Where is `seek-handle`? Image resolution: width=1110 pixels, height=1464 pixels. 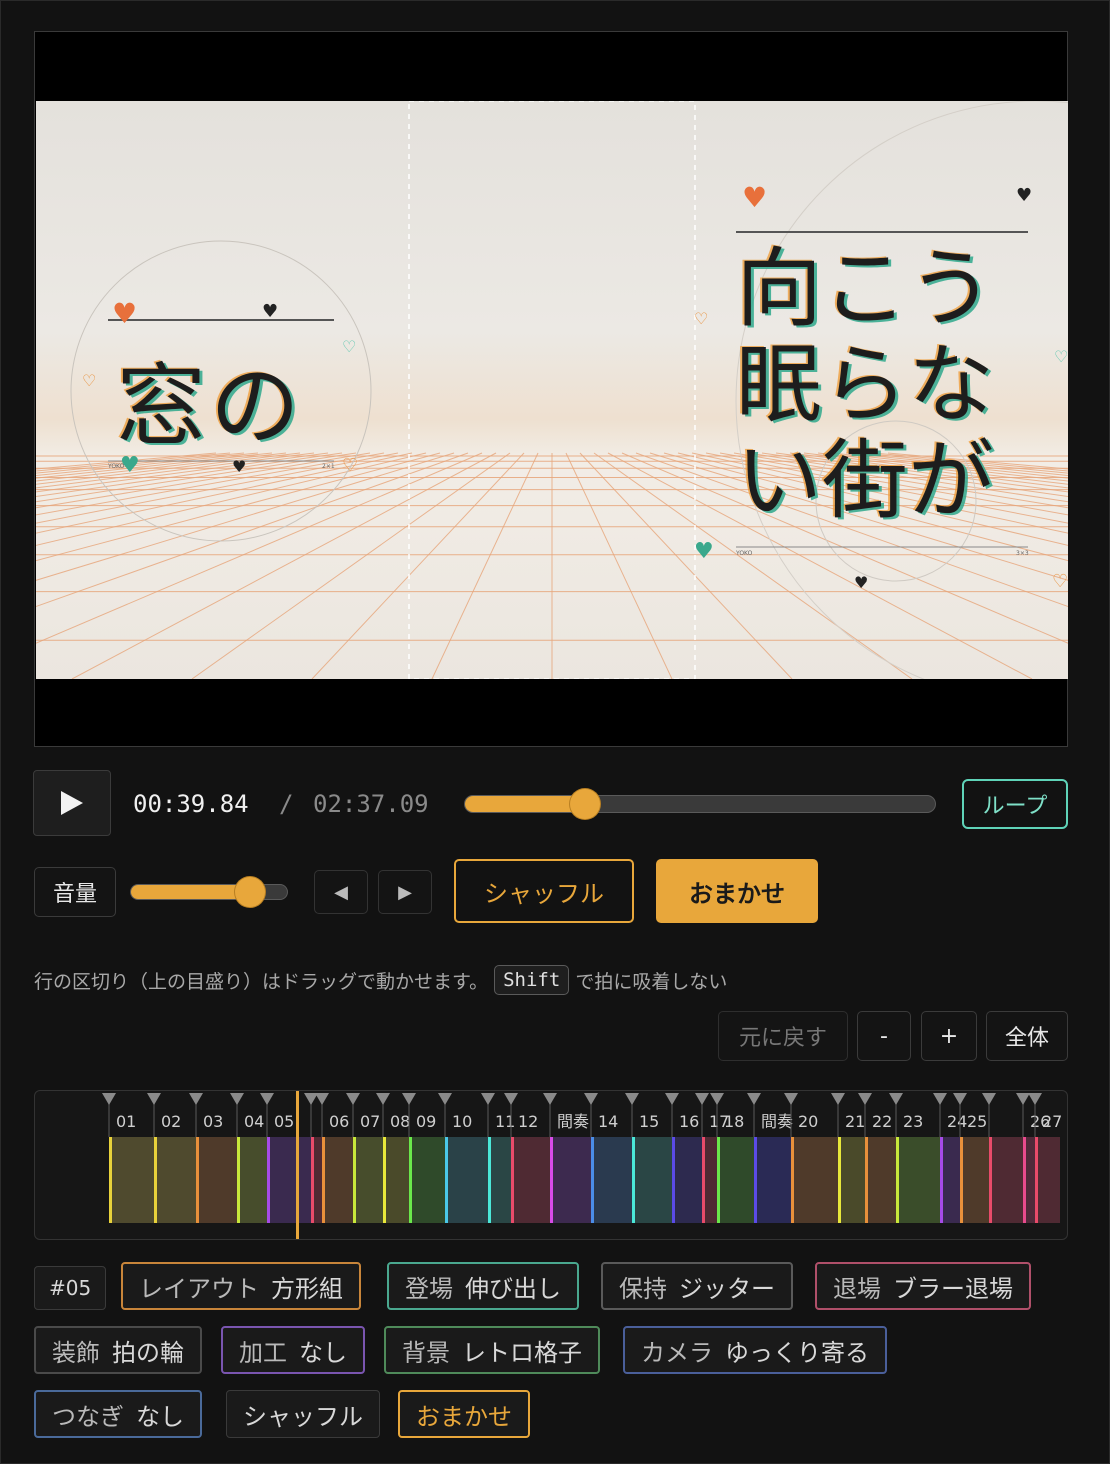 seek-handle is located at coordinates (584, 804).